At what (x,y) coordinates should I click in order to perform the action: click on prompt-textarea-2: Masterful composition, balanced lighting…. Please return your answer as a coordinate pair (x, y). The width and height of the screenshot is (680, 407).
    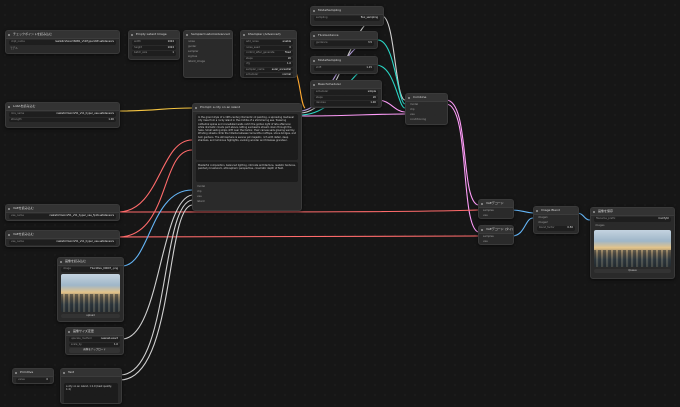
    Looking at the image, I should click on (247, 172).